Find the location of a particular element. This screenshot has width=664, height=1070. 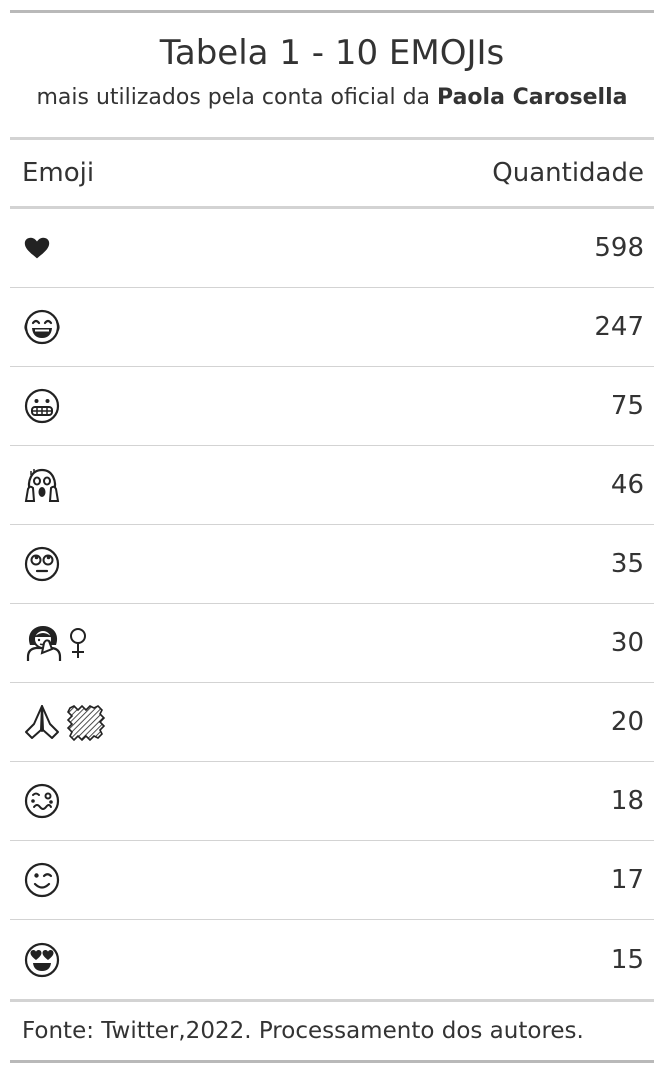

count-value: 18 is located at coordinates (627, 801).